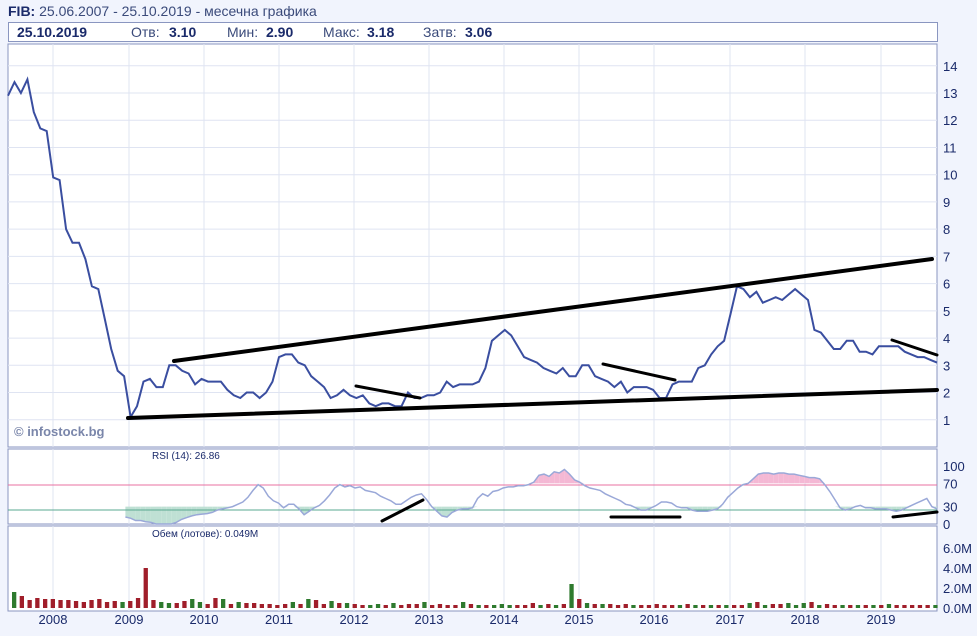 This screenshot has height=636, width=977. What do you see at coordinates (950, 483) in the screenshot?
I see `rsi-tick-label: 70` at bounding box center [950, 483].